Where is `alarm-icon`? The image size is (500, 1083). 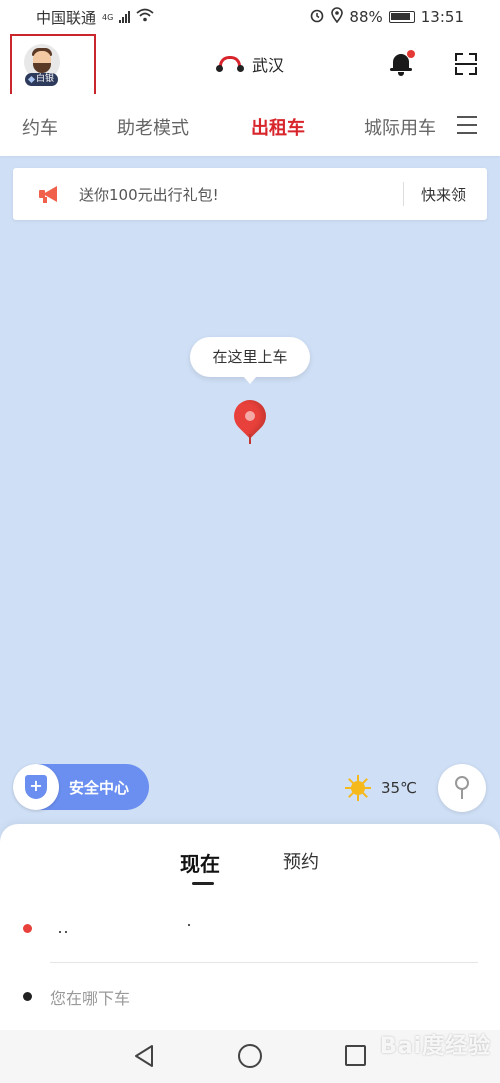 alarm-icon is located at coordinates (317, 17).